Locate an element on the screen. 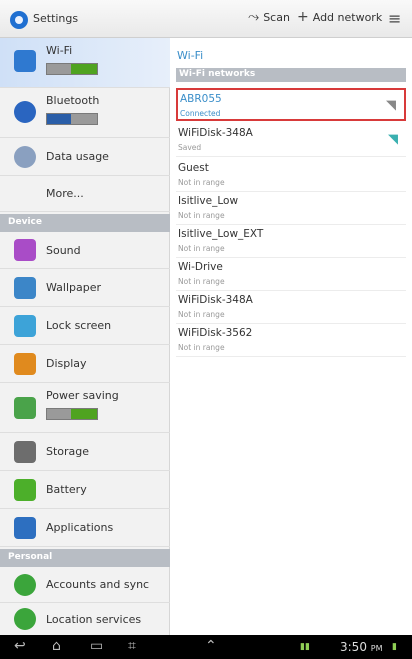 This screenshot has width=412, height=659. network-name: Wi-Drive is located at coordinates (200, 267).